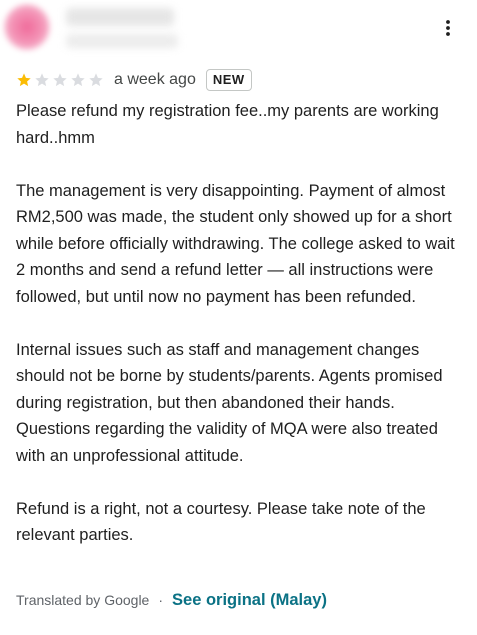 Image resolution: width=477 pixels, height=635 pixels. Describe the element at coordinates (228, 80) in the screenshot. I see `new-badge: NEW` at that location.